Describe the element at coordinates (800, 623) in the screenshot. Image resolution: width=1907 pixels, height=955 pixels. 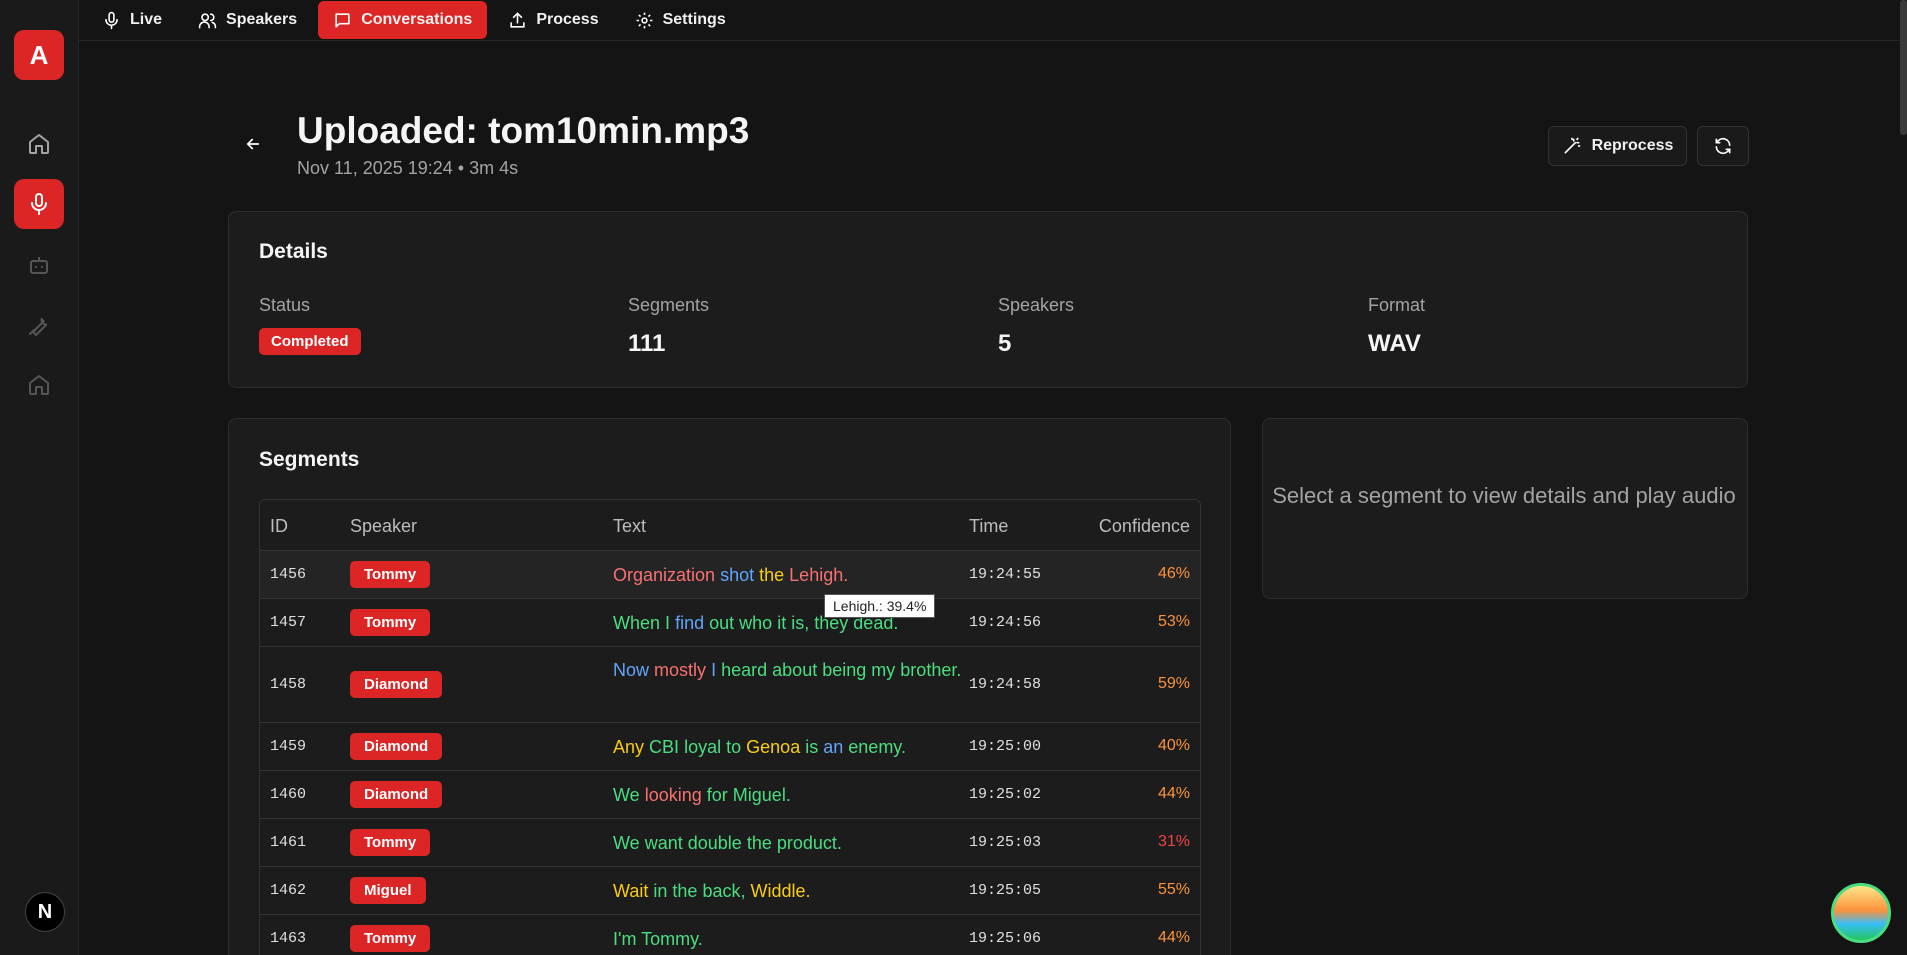
I see `word-token: is,` at that location.